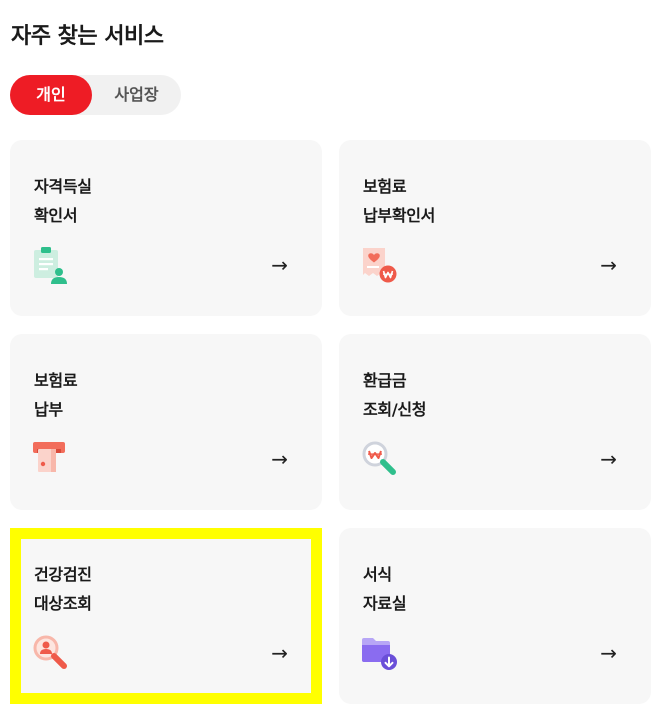 The image size is (666, 720). Describe the element at coordinates (495, 616) in the screenshot. I see `card-forms-library: 서식 자료실 →` at that location.